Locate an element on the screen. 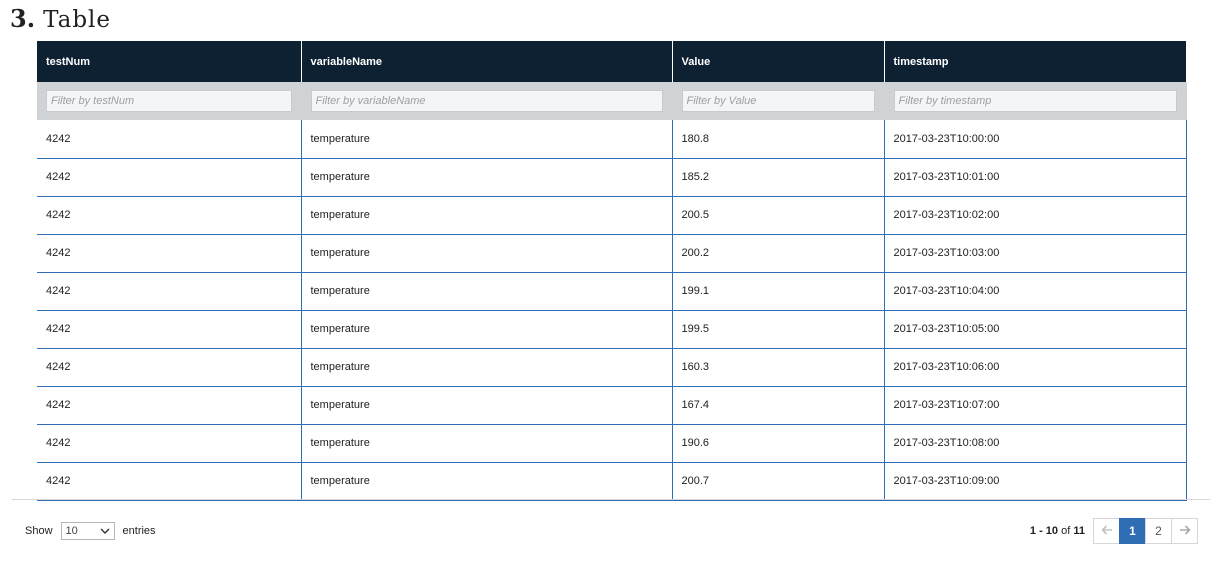 The image size is (1220, 576). page-size-control: Show 10 entries is located at coordinates (90, 531).